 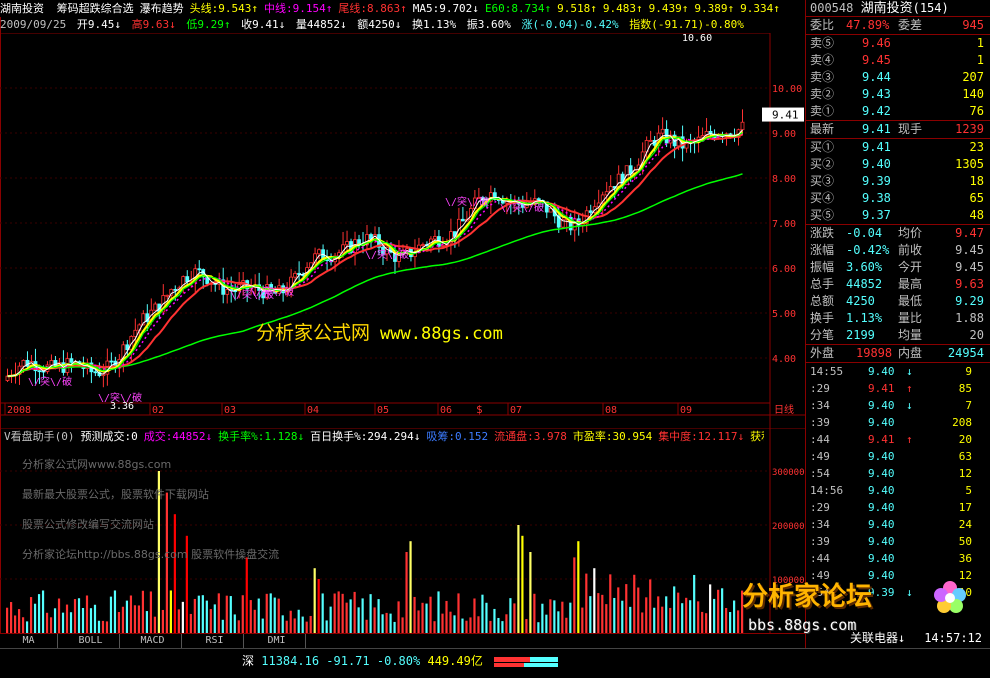 What do you see at coordinates (215, 641) in the screenshot?
I see `tab-rsi: RSI` at bounding box center [215, 641].